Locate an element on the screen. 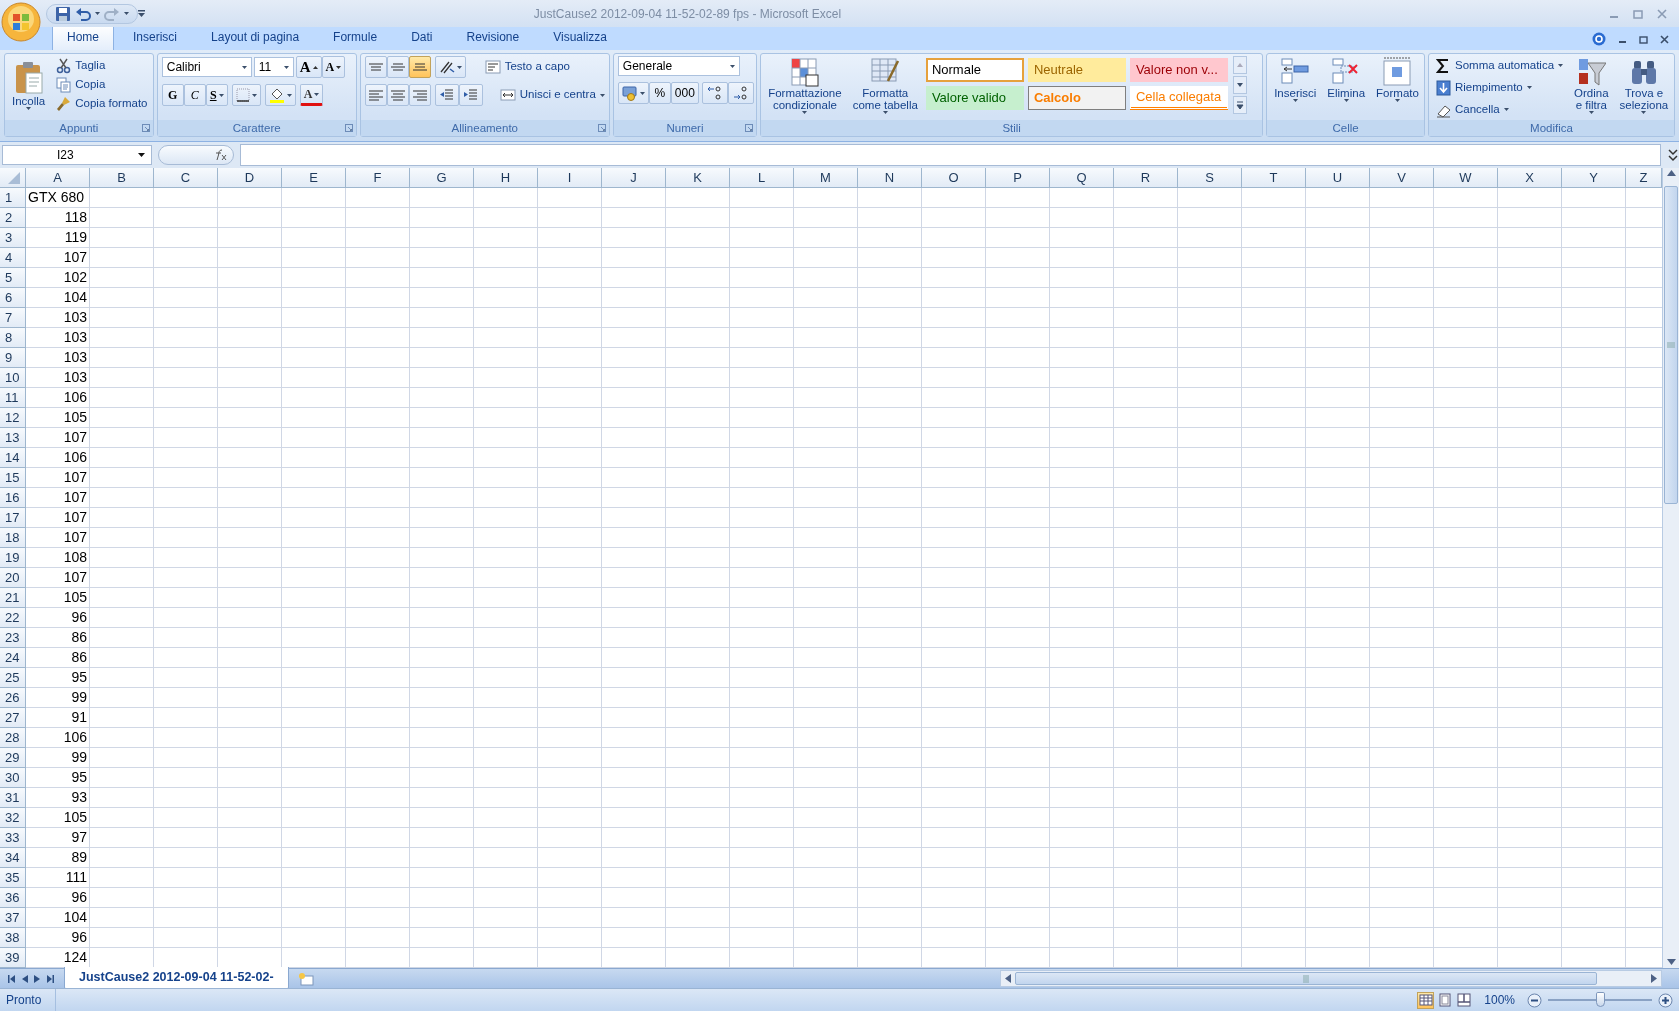 This screenshot has width=1679, height=1011. column-header: P is located at coordinates (1018, 178).